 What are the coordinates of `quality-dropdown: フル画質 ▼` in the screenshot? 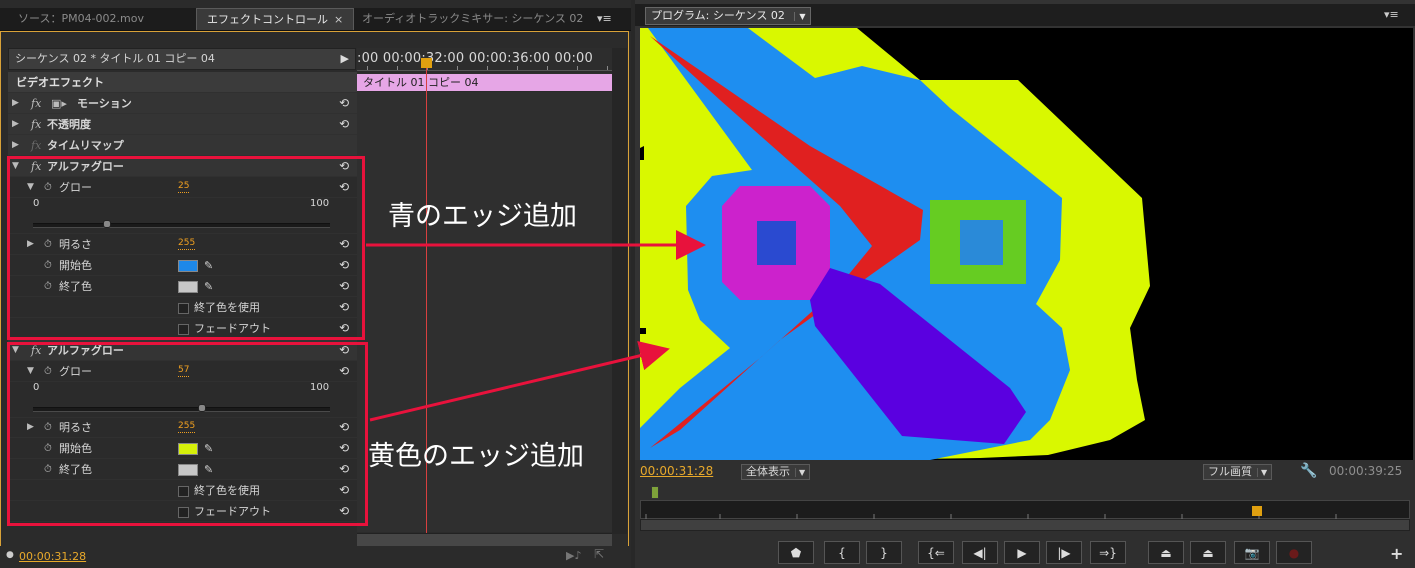 It's located at (1238, 472).